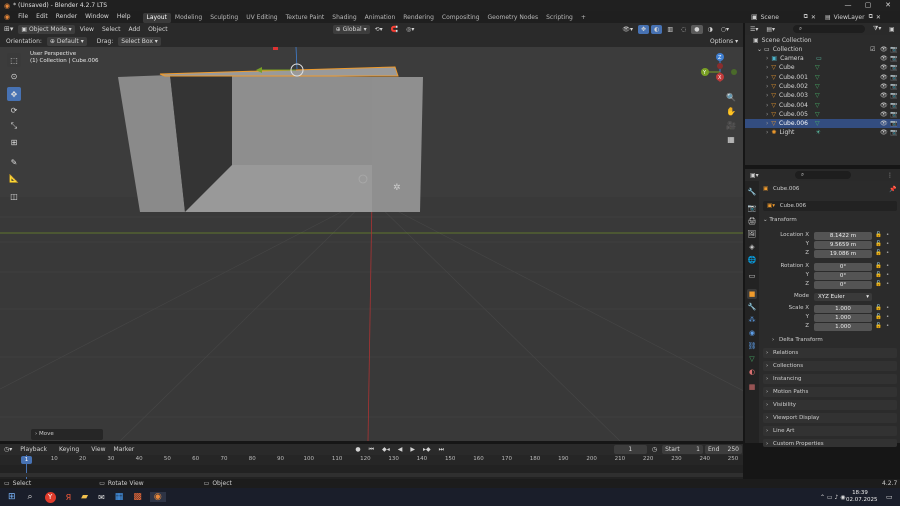 This screenshot has width=900, height=506. What do you see at coordinates (829, 29) in the screenshot?
I see `outliner-search-input: ⌕` at bounding box center [829, 29].